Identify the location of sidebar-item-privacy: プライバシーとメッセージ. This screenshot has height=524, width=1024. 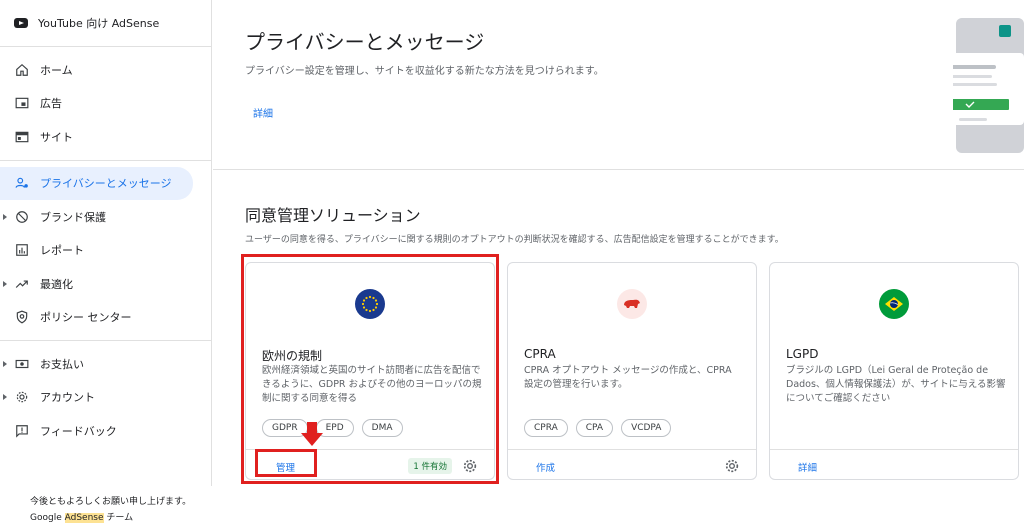
(96, 183).